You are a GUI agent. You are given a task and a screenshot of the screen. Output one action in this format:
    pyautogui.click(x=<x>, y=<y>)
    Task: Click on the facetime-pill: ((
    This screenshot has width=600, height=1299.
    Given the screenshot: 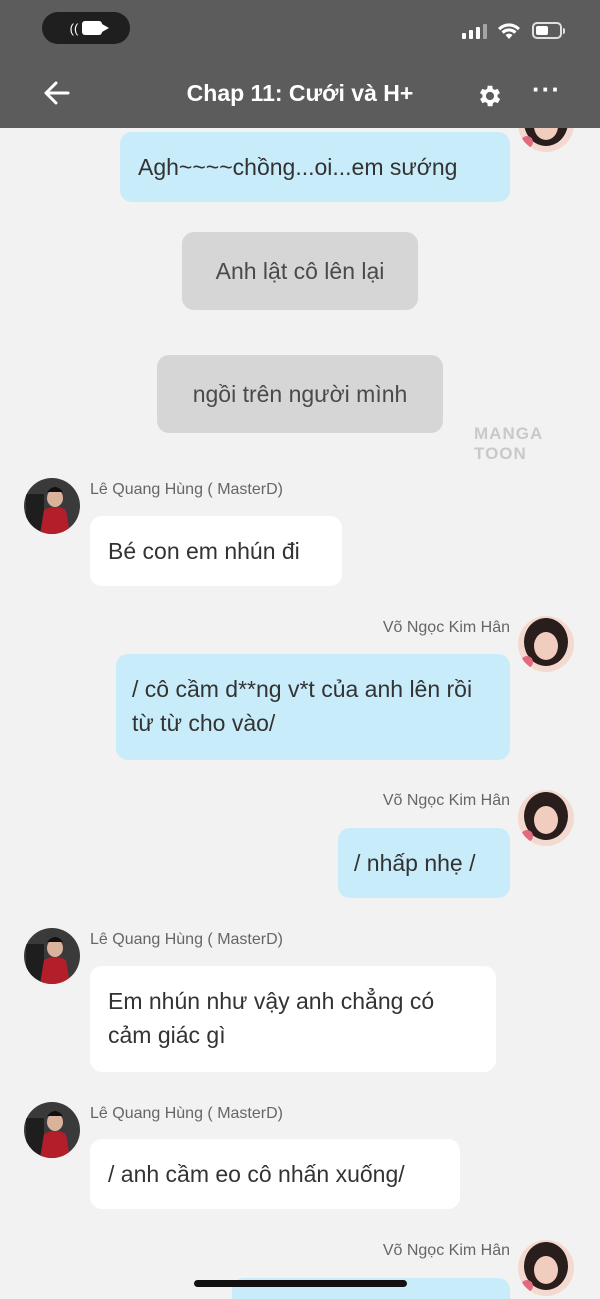 What is the action you would take?
    pyautogui.click(x=86, y=28)
    